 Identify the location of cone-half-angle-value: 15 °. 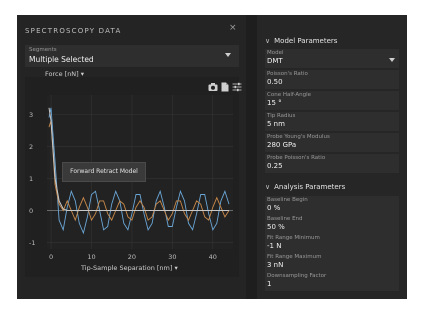
(274, 103).